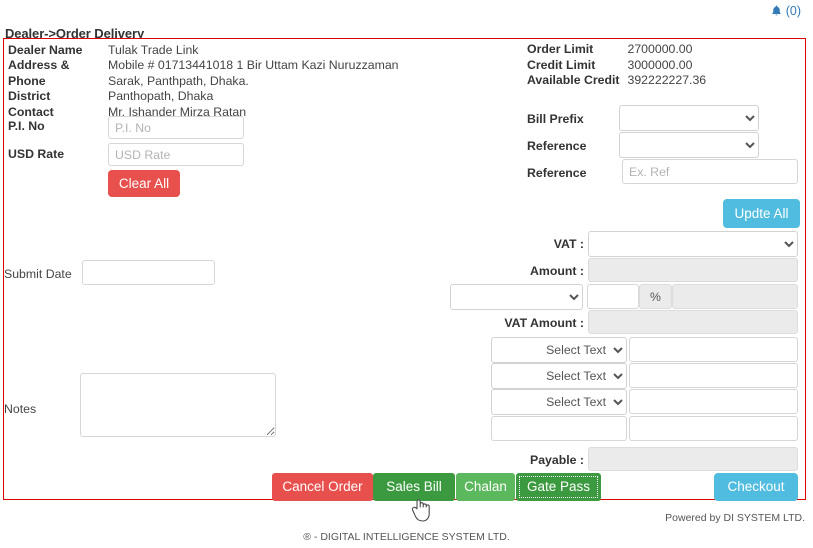 The image size is (813, 548). I want to click on address-phone-label: Address & Phone, so click(39, 73).